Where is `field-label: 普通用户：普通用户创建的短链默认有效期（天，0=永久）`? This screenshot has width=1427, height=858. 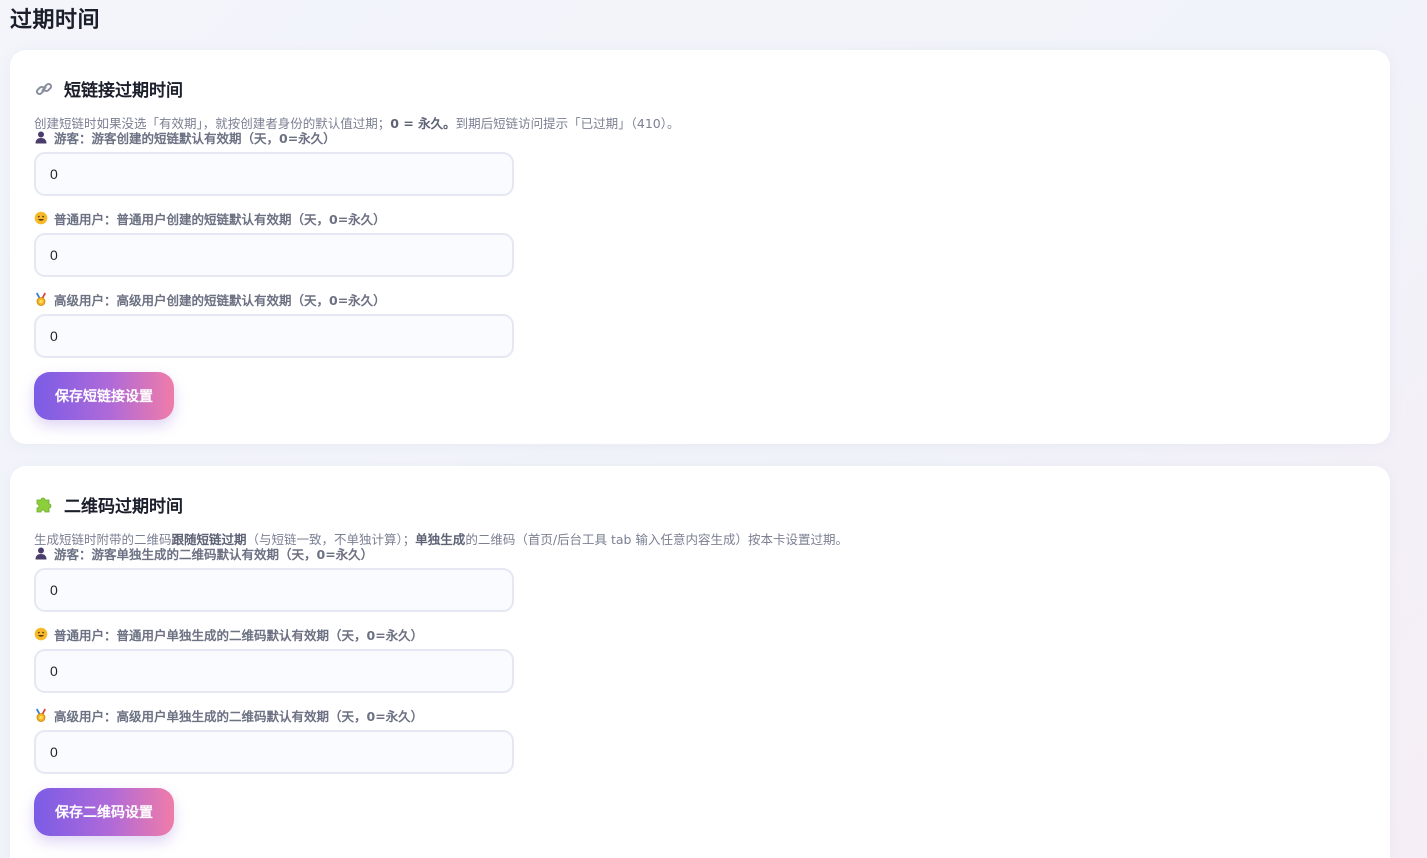 field-label: 普通用户：普通用户创建的短链默认有效期（天，0=永久） is located at coordinates (274, 218).